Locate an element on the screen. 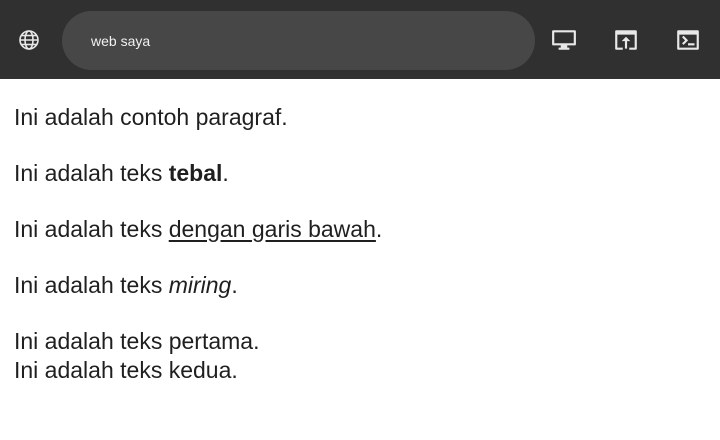  open-in-new-icon is located at coordinates (626, 40).